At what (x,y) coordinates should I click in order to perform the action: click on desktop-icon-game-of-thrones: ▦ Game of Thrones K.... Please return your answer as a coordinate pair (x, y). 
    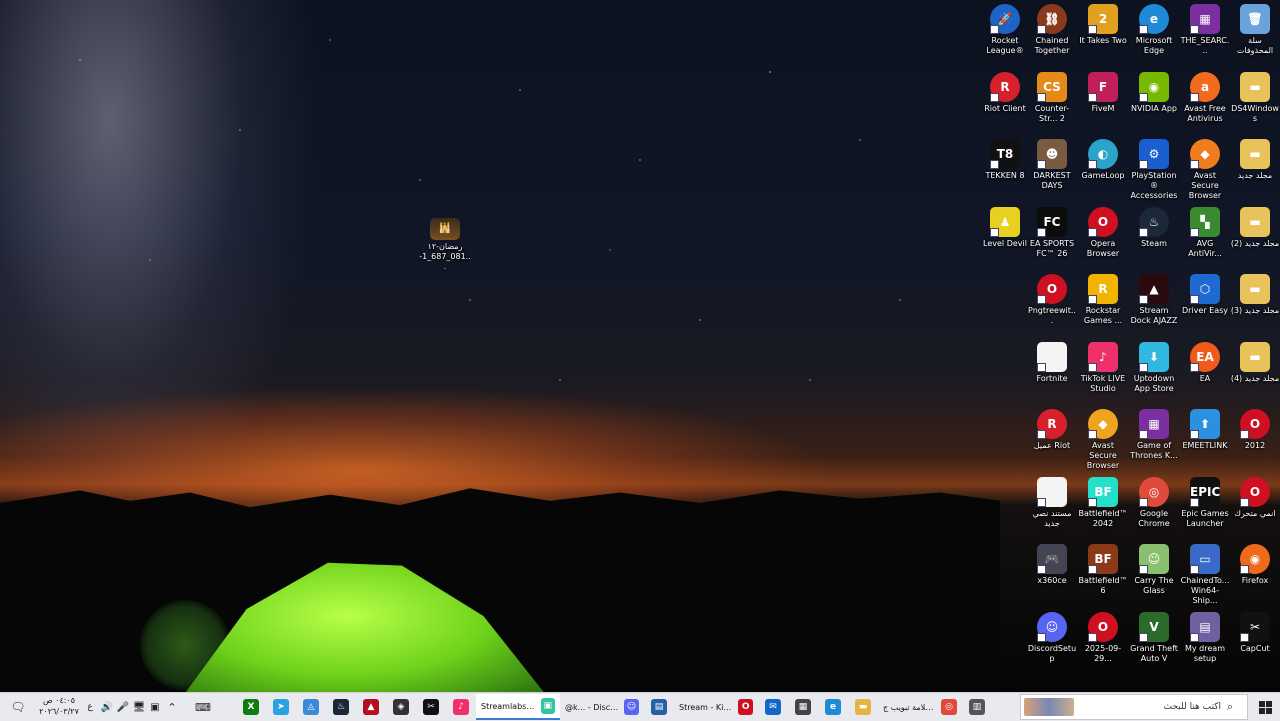
    Looking at the image, I should click on (1154, 435).